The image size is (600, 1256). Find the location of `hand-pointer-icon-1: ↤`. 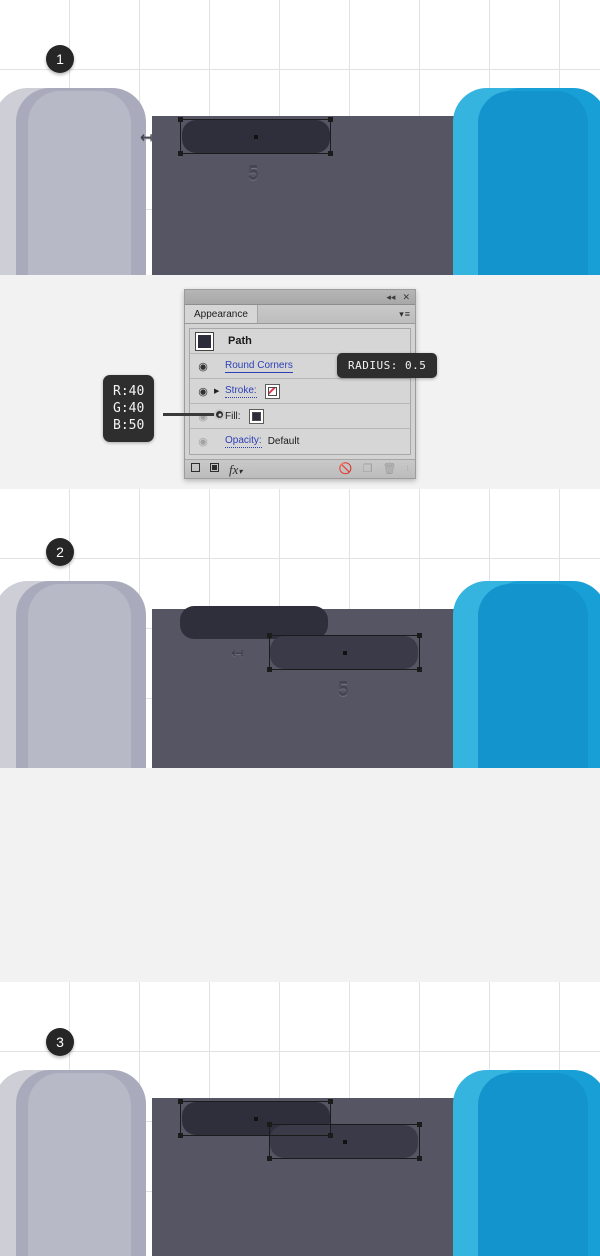

hand-pointer-icon-1: ↤ is located at coordinates (146, 137).